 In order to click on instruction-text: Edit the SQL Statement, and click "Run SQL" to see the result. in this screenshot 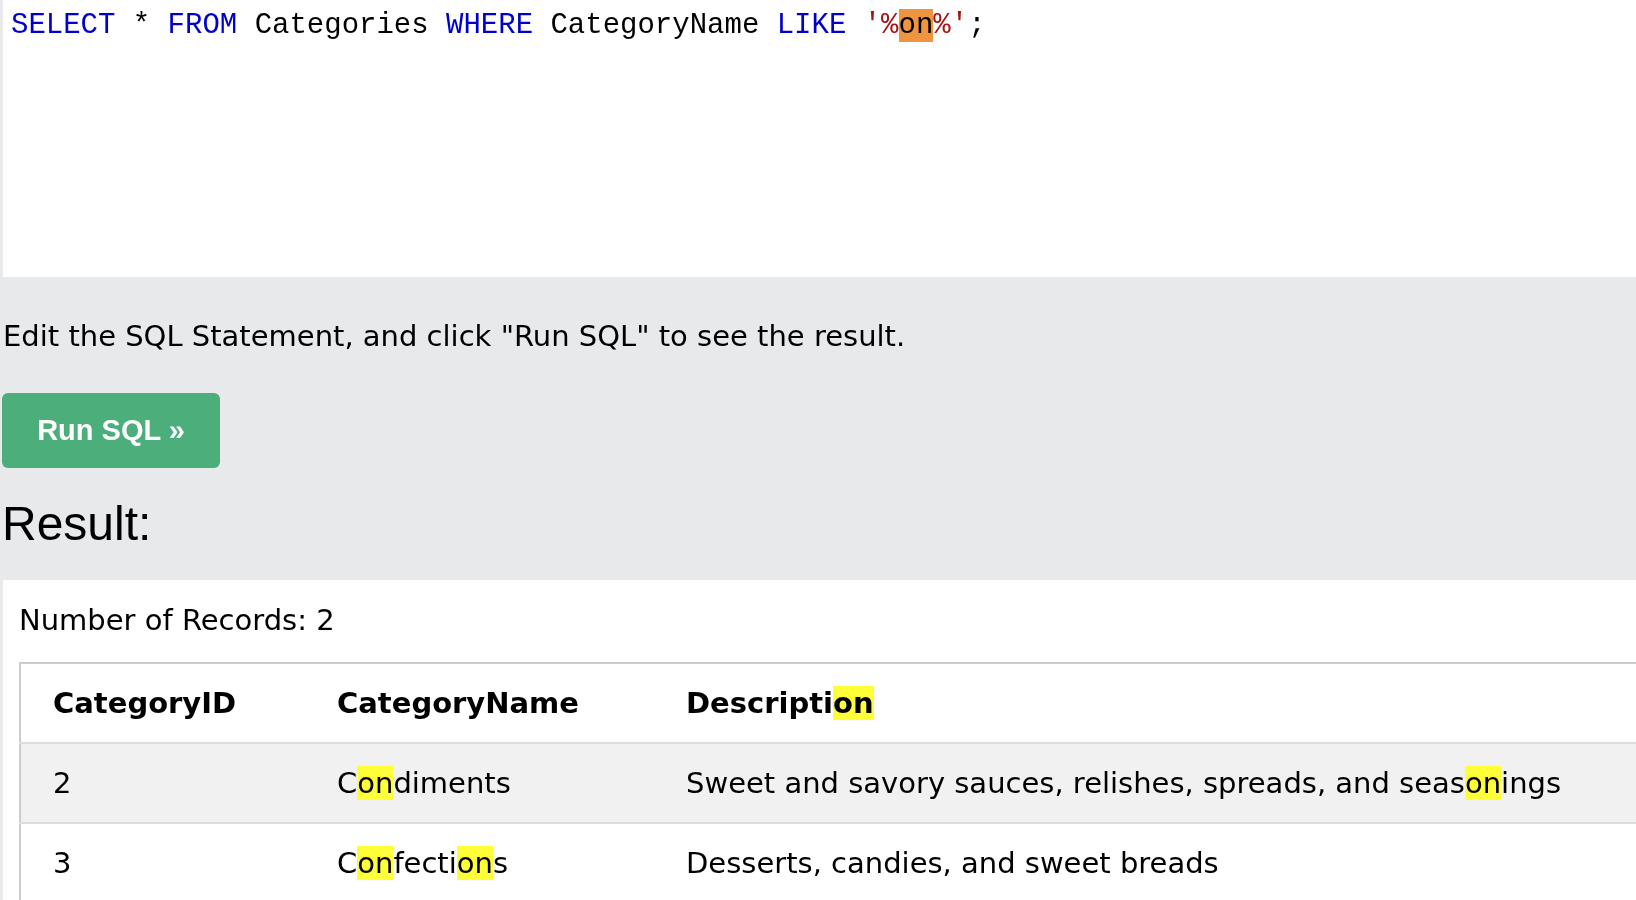, I will do `click(455, 336)`.